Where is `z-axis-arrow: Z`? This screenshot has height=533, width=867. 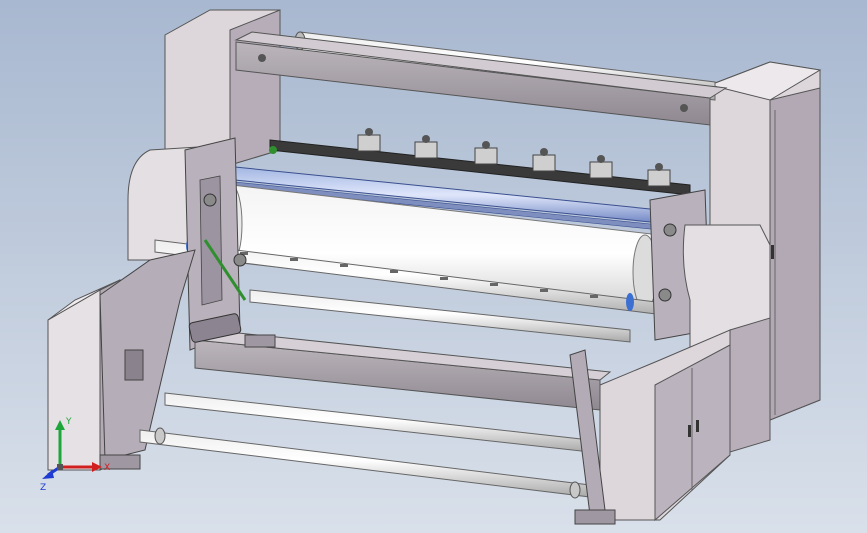
z-axis-arrow: Z is located at coordinates (50, 478).